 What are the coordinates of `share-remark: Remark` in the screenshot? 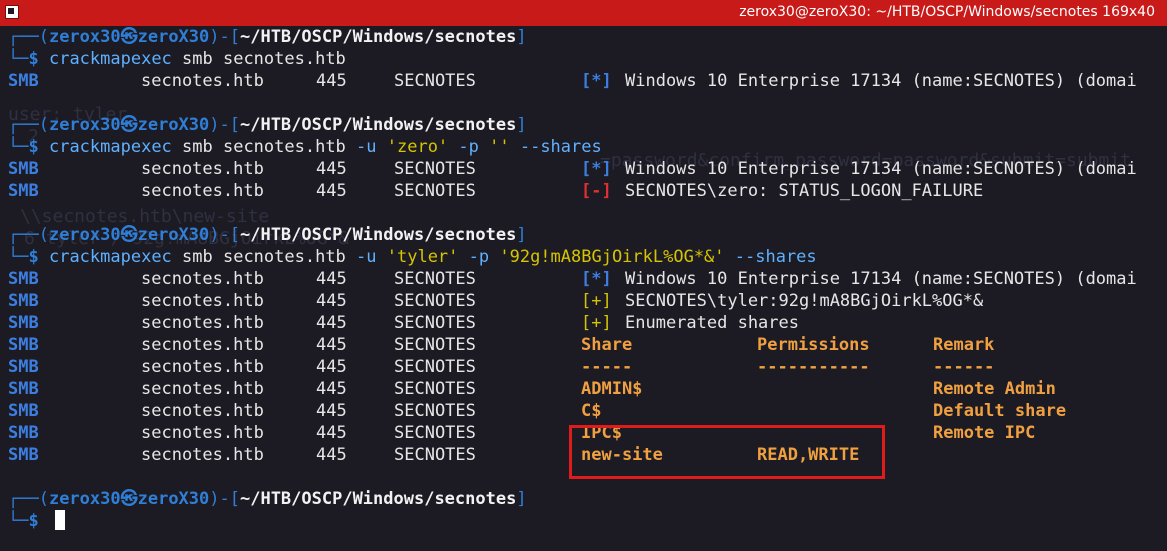 It's located at (964, 345).